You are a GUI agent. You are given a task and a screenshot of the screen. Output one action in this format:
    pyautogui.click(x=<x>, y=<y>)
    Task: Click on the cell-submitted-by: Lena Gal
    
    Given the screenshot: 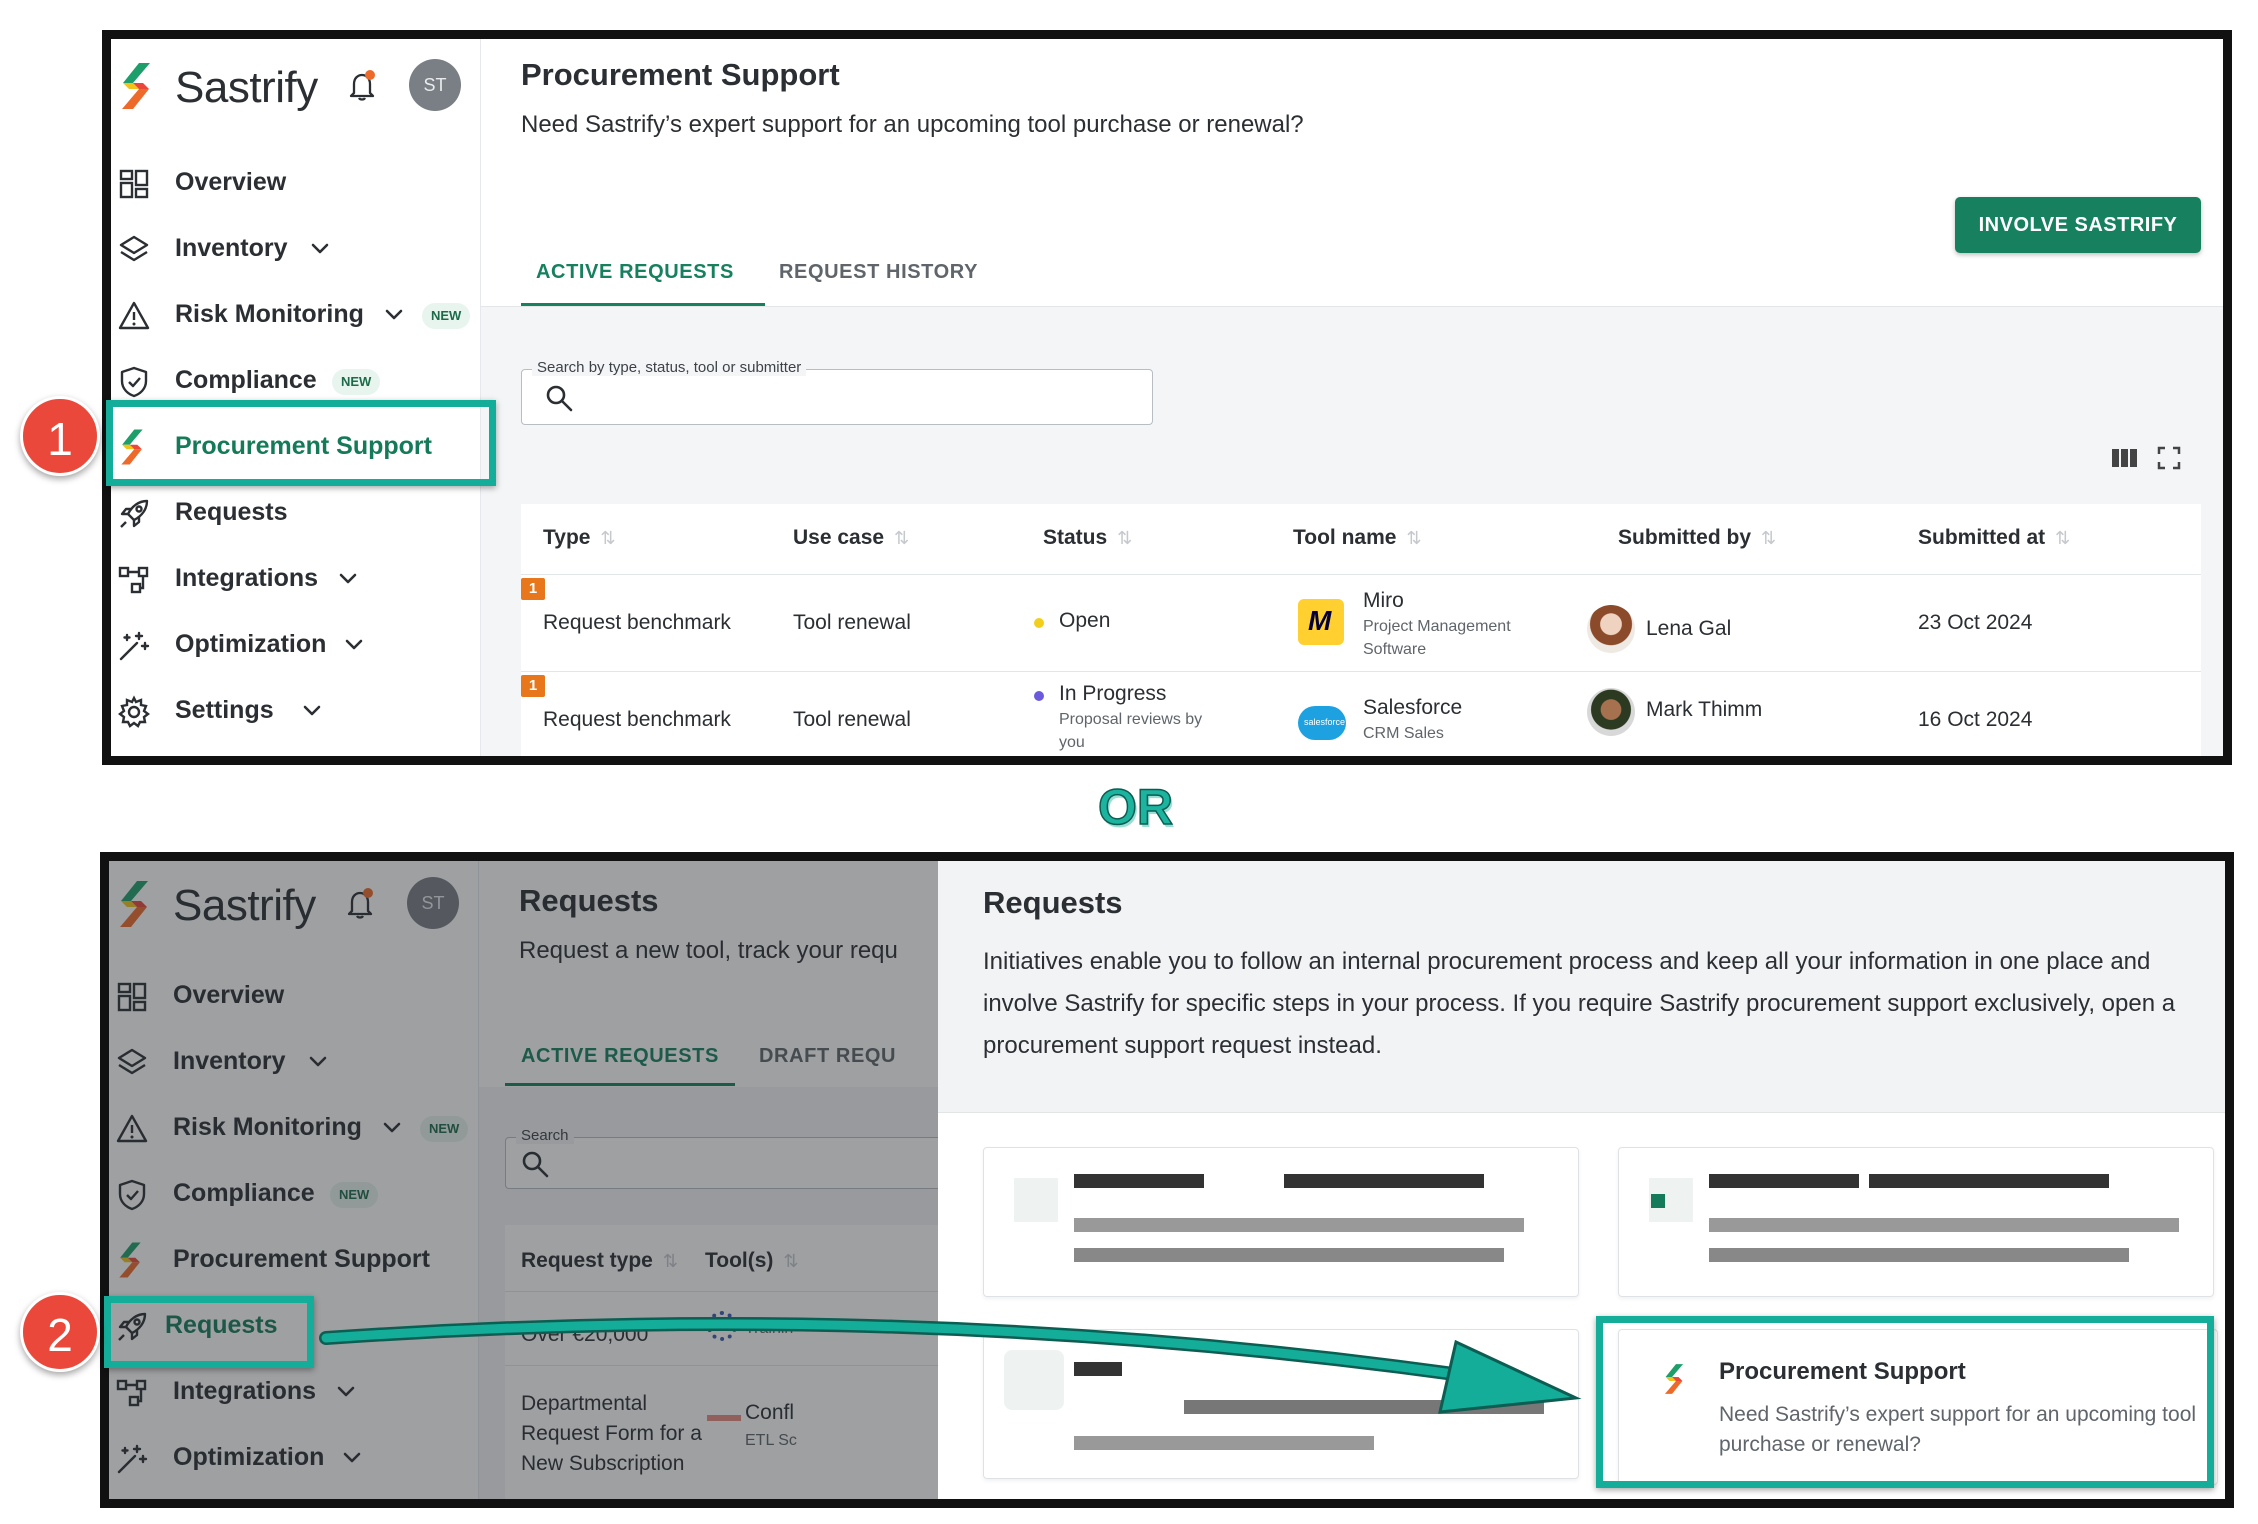 What is the action you would take?
    pyautogui.click(x=1689, y=628)
    